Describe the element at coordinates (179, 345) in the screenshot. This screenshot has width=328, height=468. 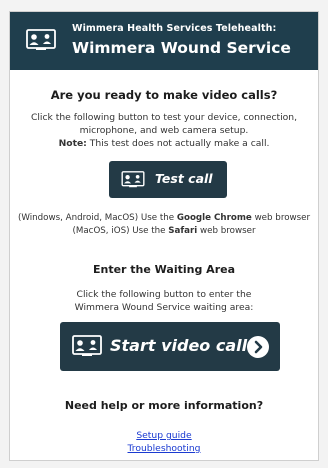
I see `start-video-call-label: Start video call` at that location.